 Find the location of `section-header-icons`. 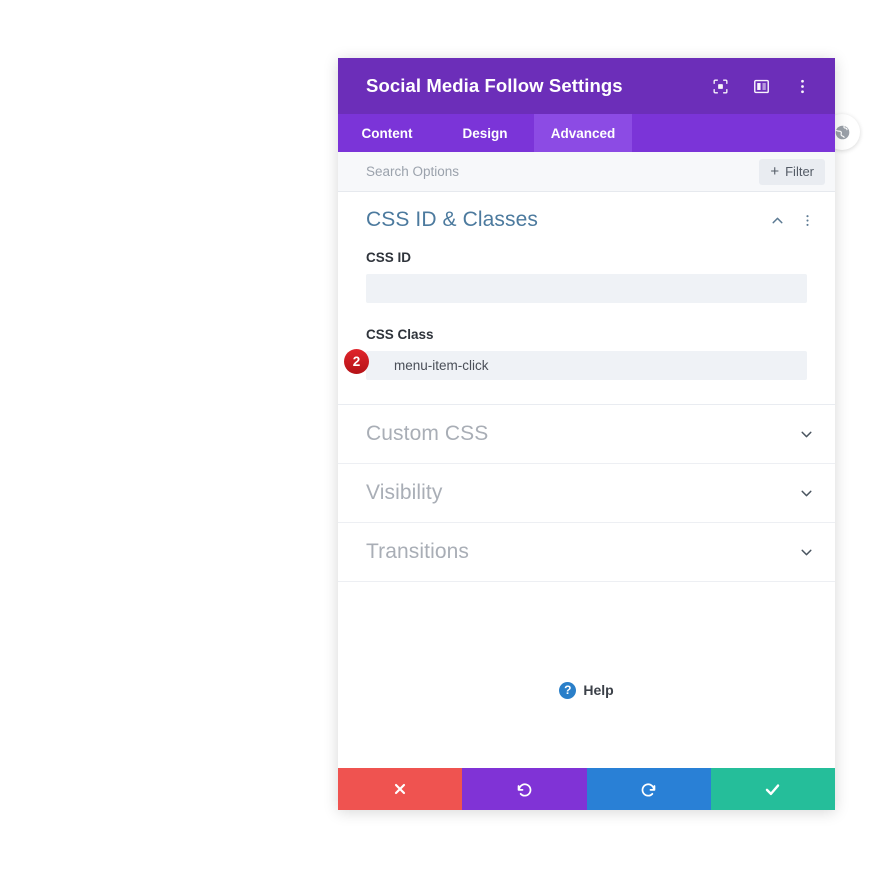

section-header-icons is located at coordinates (792, 220).